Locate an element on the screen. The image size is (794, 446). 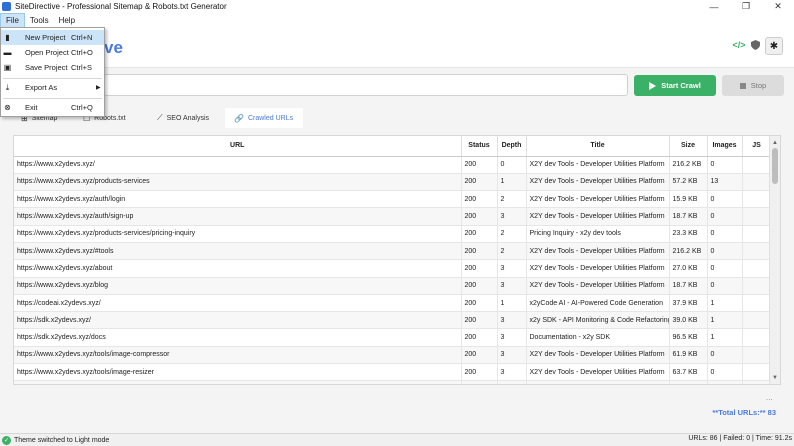
url-input is located at coordinates (366, 85).